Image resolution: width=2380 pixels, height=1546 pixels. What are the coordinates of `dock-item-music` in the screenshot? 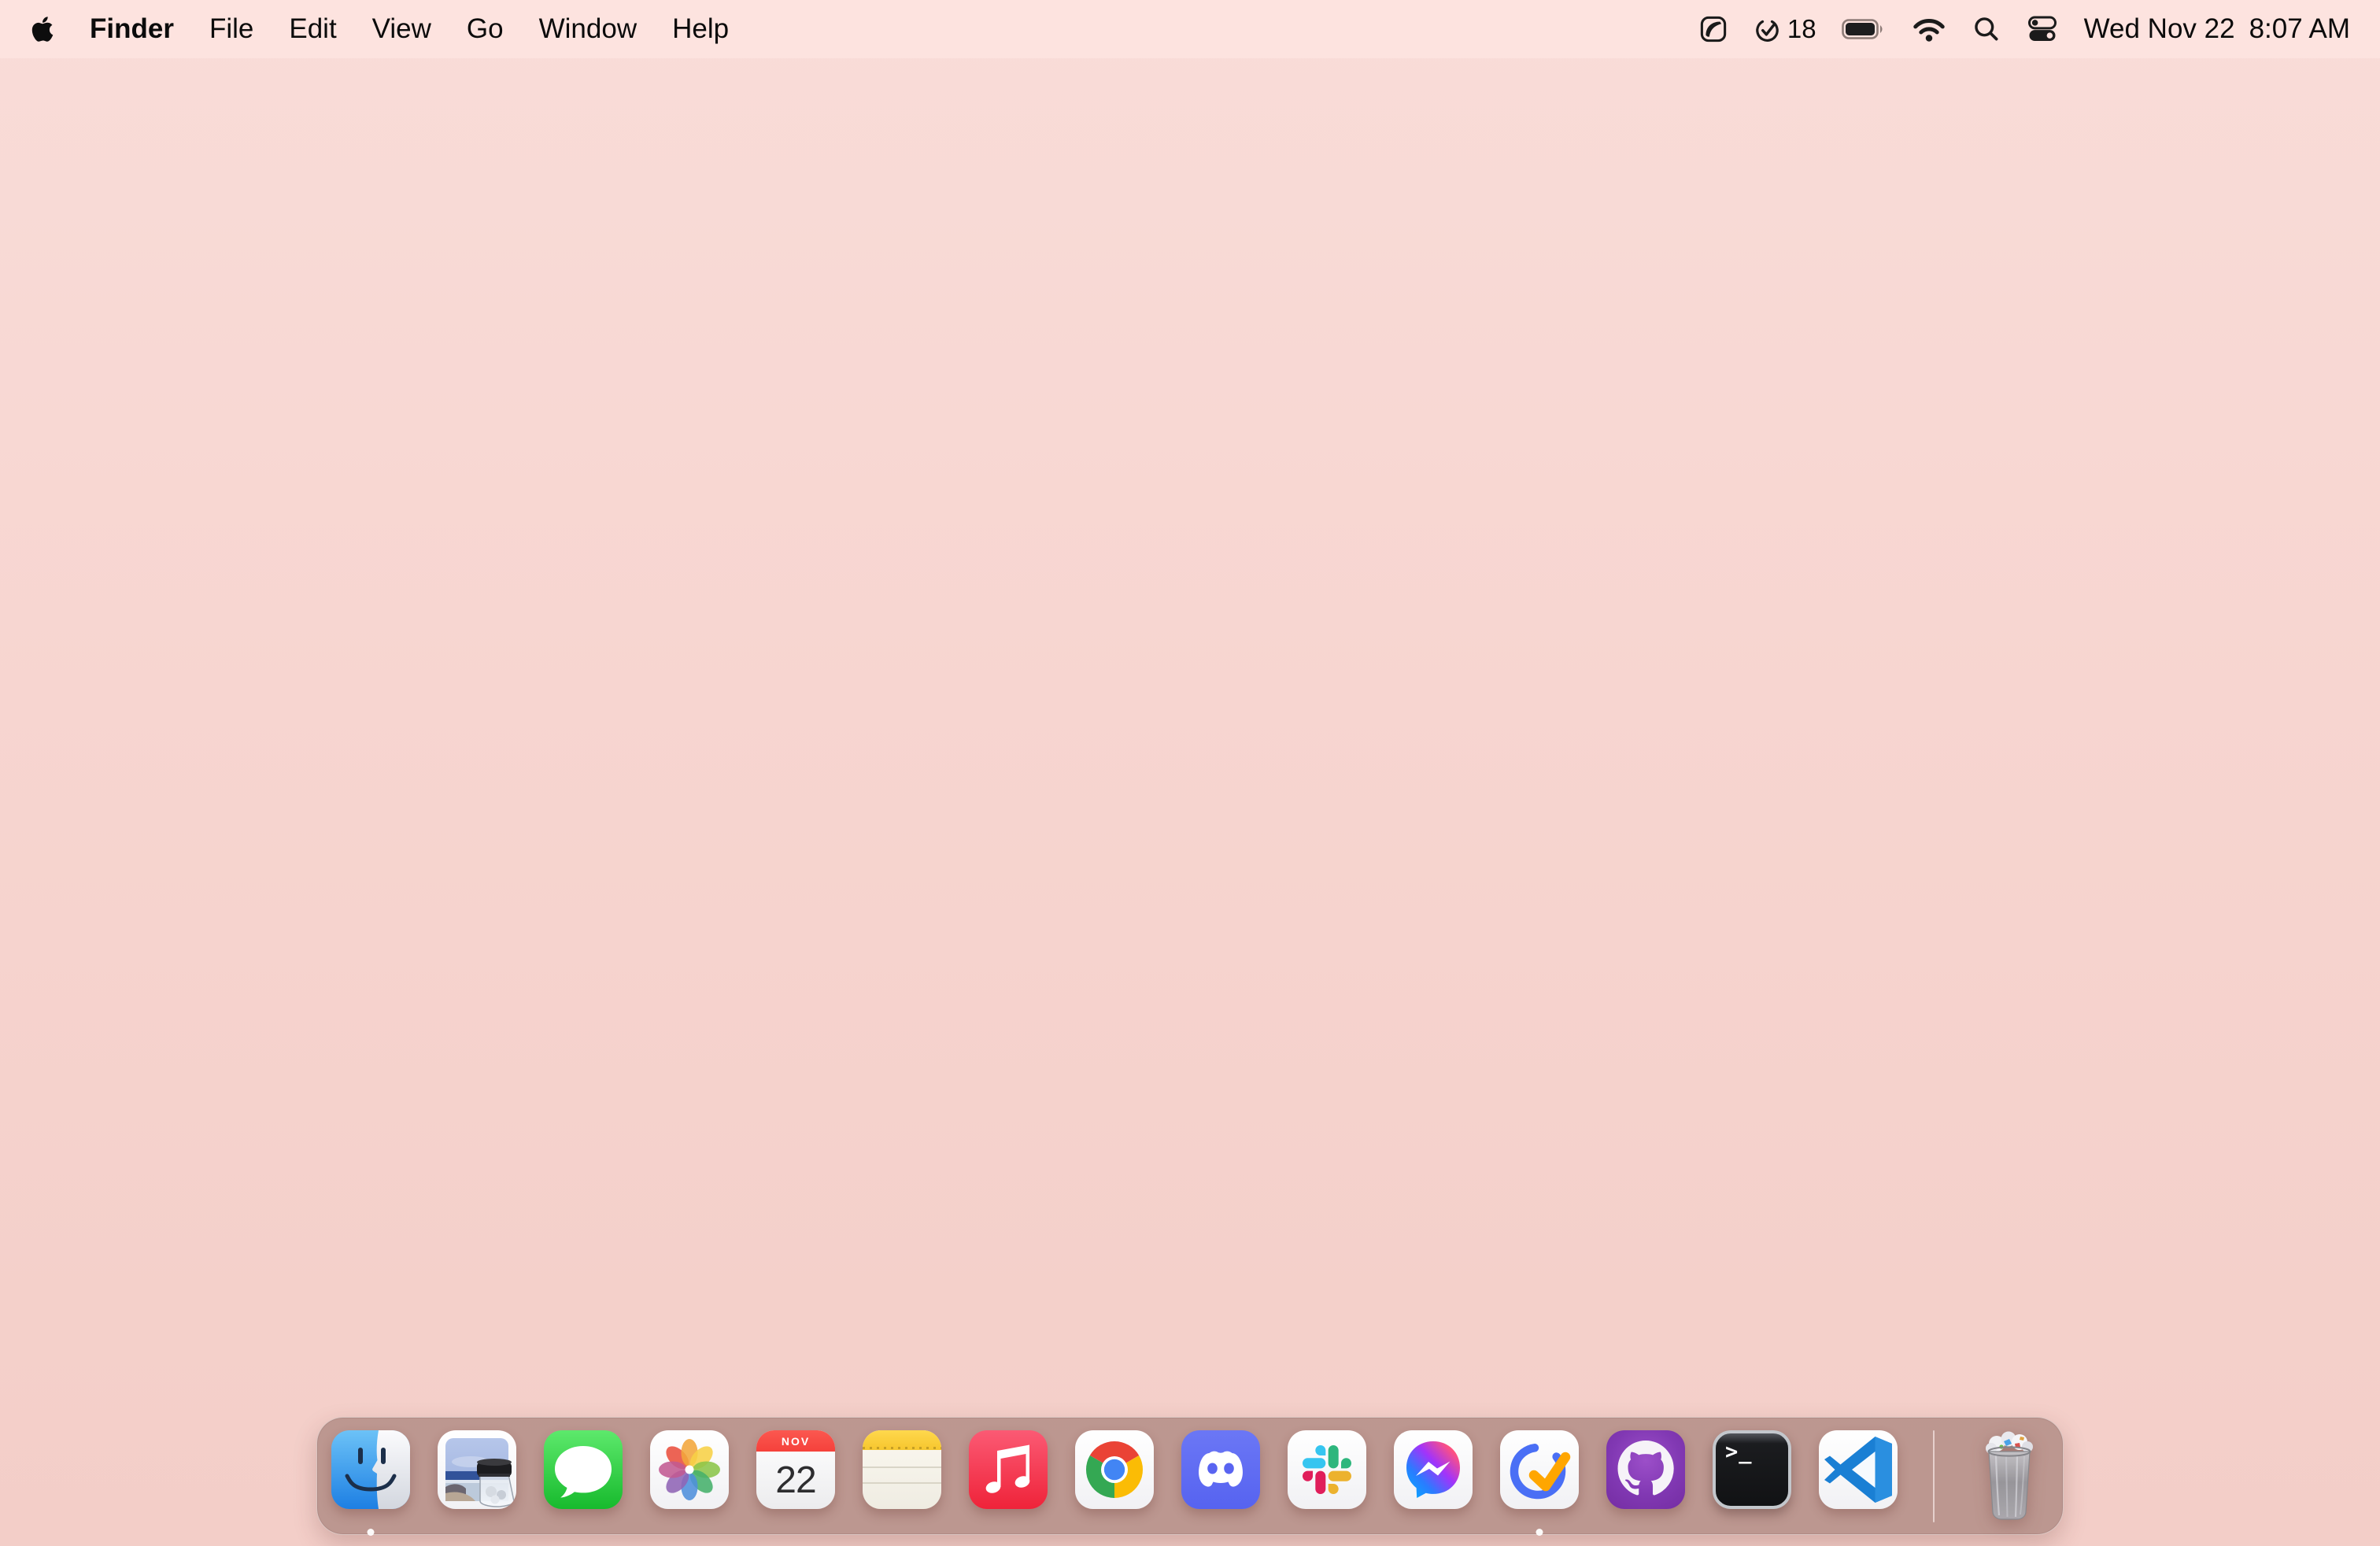 It's located at (1008, 1470).